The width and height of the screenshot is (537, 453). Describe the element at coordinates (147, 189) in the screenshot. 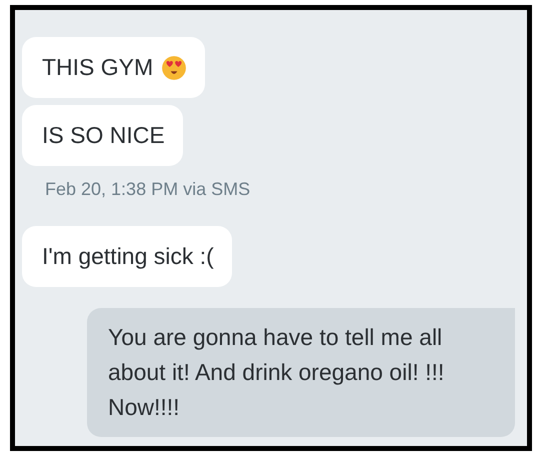

I see `message-timestamp: Feb 20, 1:38 PM via SMS` at that location.